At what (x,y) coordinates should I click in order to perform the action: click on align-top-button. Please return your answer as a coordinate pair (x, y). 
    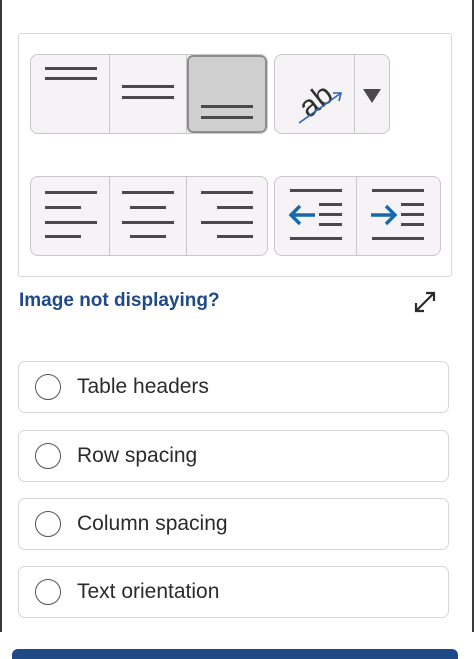
    Looking at the image, I should click on (70, 94).